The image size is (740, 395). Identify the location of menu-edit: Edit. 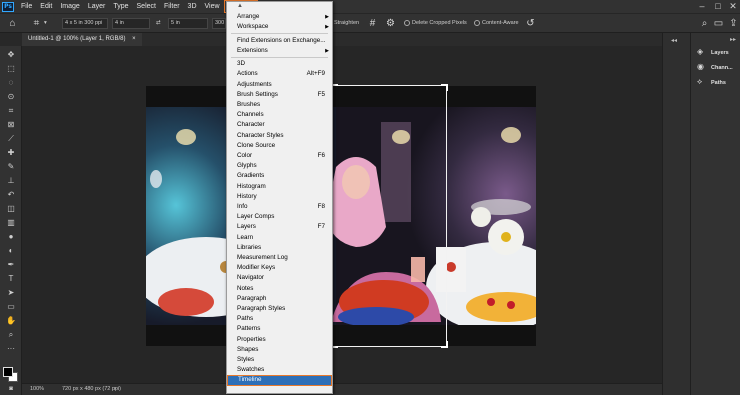
(46, 6).